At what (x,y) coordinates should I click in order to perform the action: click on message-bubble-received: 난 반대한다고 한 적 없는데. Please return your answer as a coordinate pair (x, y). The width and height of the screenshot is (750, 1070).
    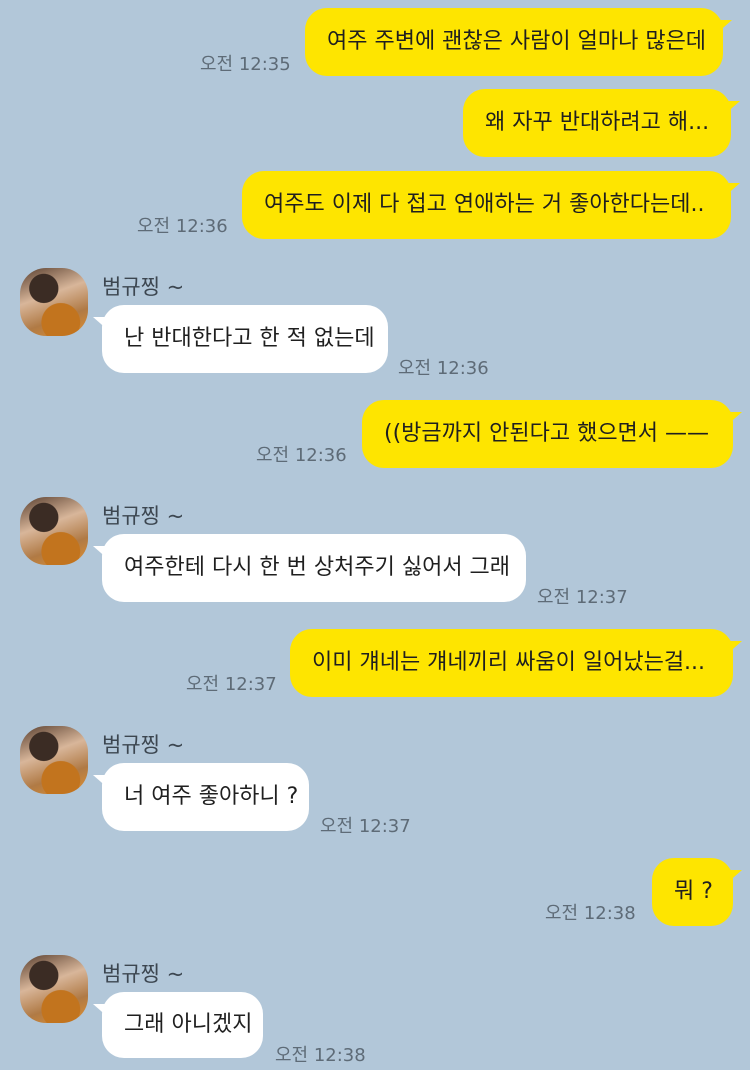
    Looking at the image, I should click on (240, 339).